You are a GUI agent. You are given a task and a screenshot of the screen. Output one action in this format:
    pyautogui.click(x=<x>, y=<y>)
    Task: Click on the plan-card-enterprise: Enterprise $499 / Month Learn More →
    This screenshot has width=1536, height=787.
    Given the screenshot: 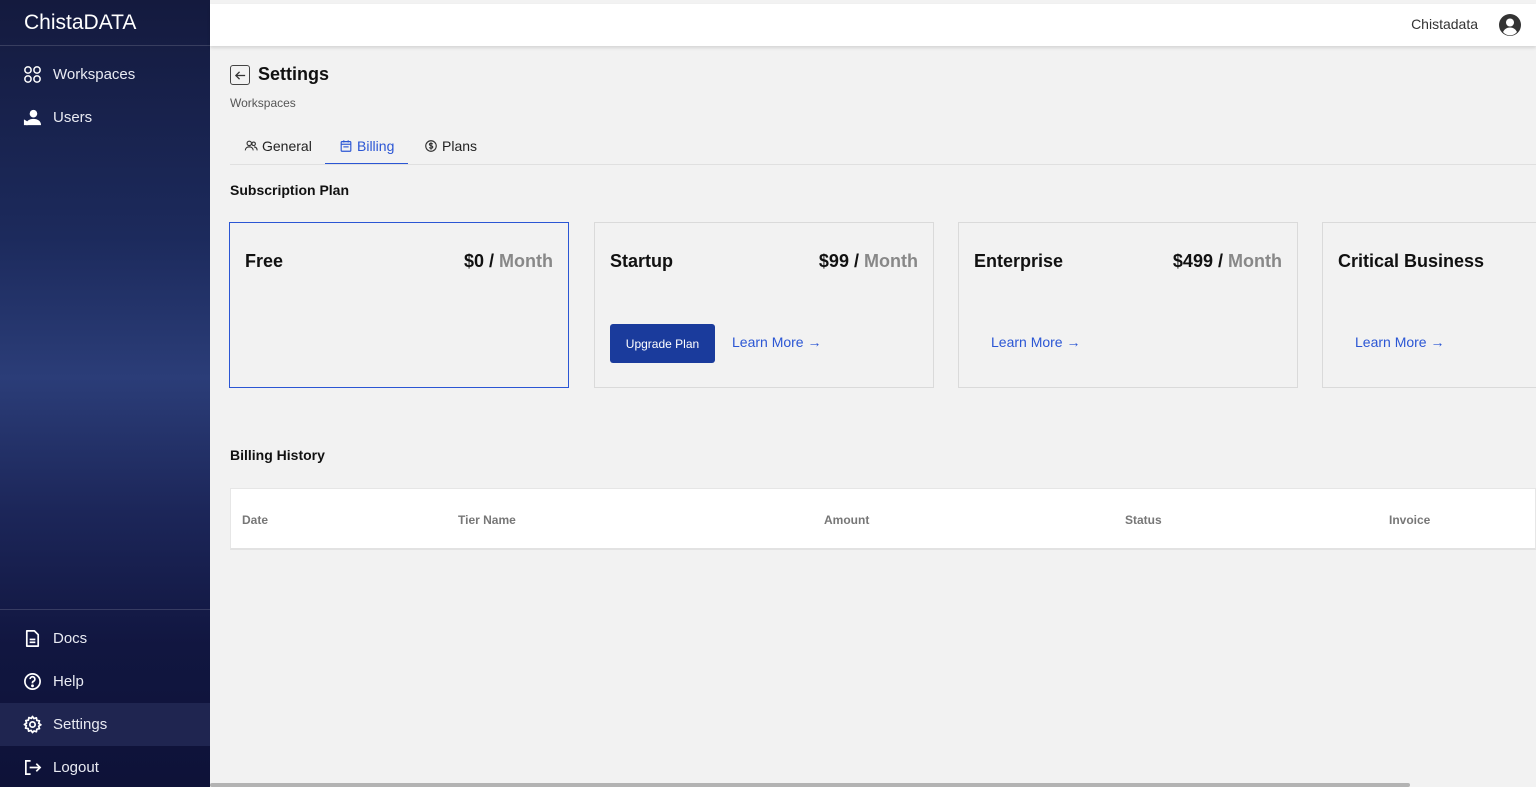 What is the action you would take?
    pyautogui.click(x=1128, y=305)
    